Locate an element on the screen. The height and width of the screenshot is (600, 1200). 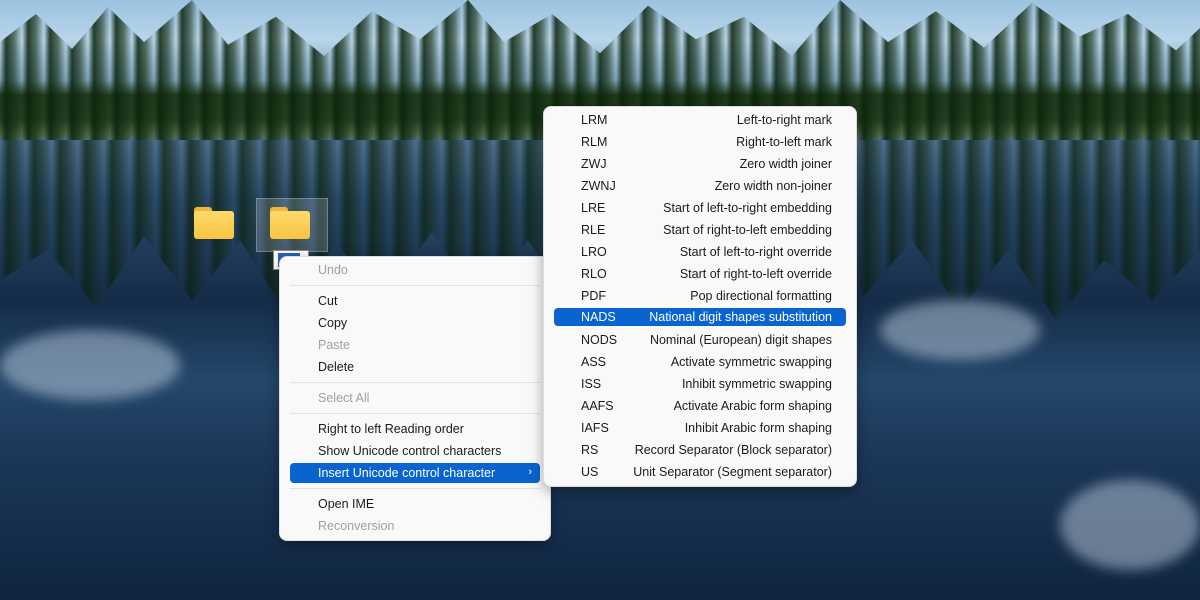
control-code: RS is located at coordinates (590, 450).